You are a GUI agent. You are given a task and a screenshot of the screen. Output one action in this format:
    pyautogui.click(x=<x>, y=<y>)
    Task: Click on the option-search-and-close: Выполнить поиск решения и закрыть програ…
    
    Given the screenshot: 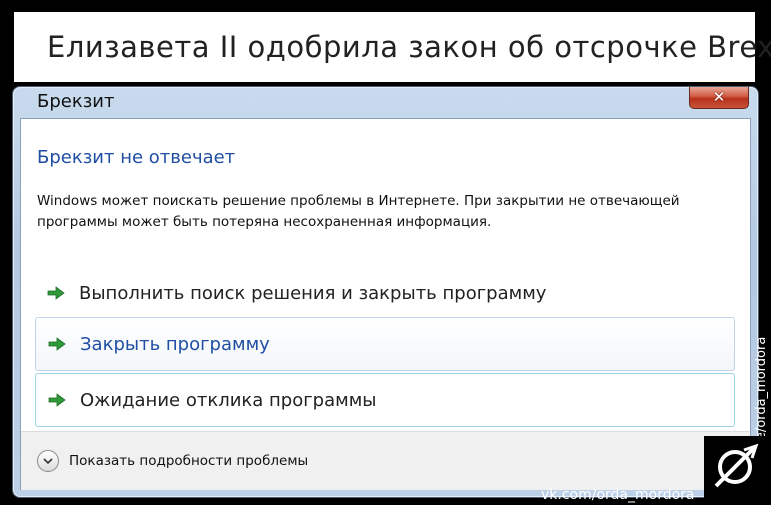 What is the action you would take?
    pyautogui.click(x=385, y=293)
    